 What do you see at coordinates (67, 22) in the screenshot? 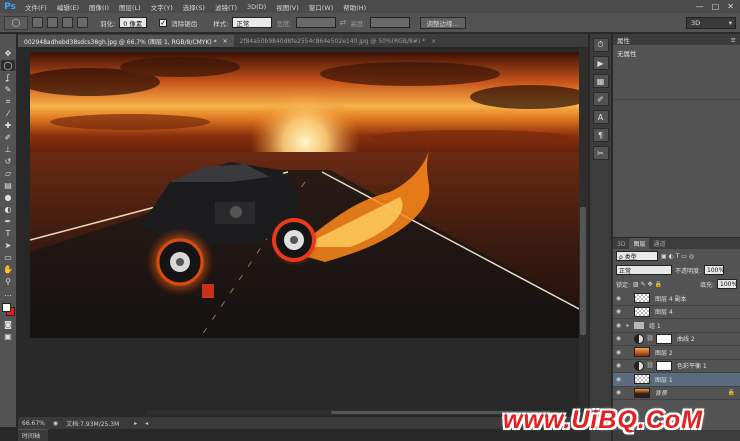
I see `subtract-selection-button` at bounding box center [67, 22].